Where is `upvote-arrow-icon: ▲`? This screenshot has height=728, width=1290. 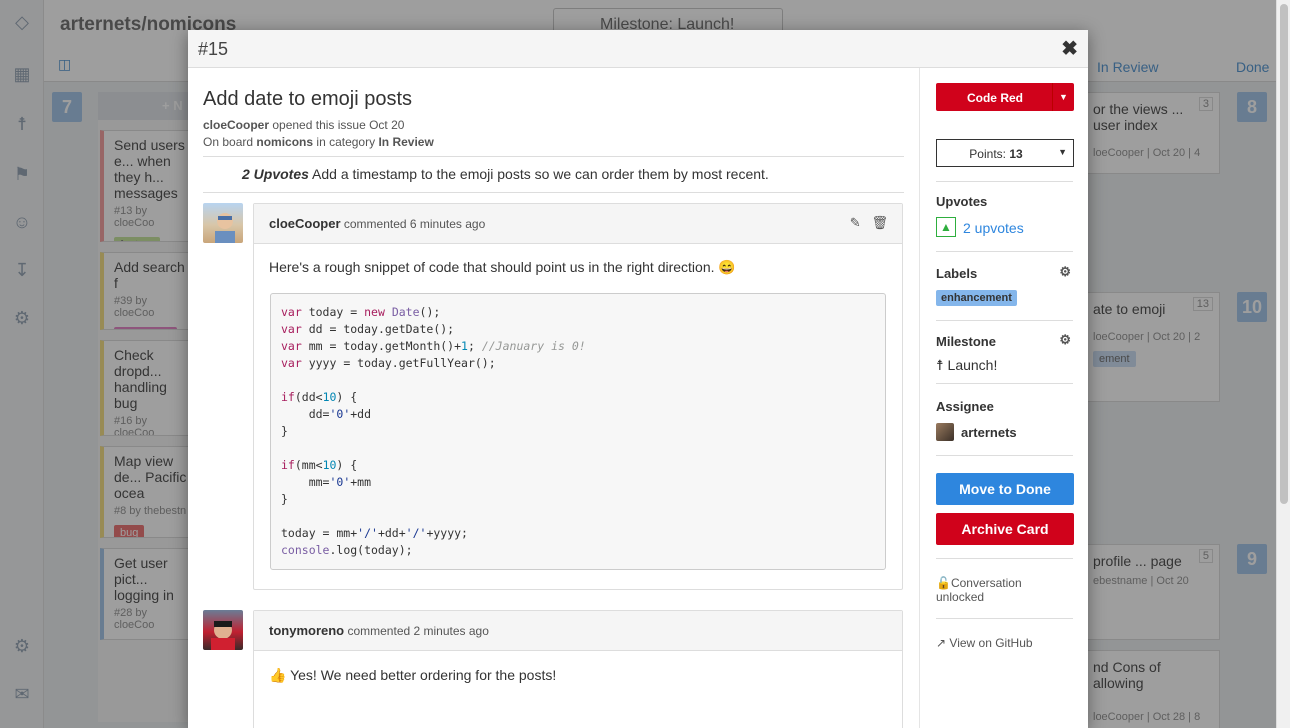
upvote-arrow-icon: ▲ is located at coordinates (946, 227).